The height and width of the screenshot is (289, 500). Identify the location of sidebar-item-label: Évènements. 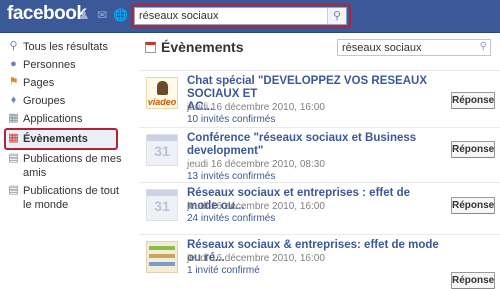
(55, 139).